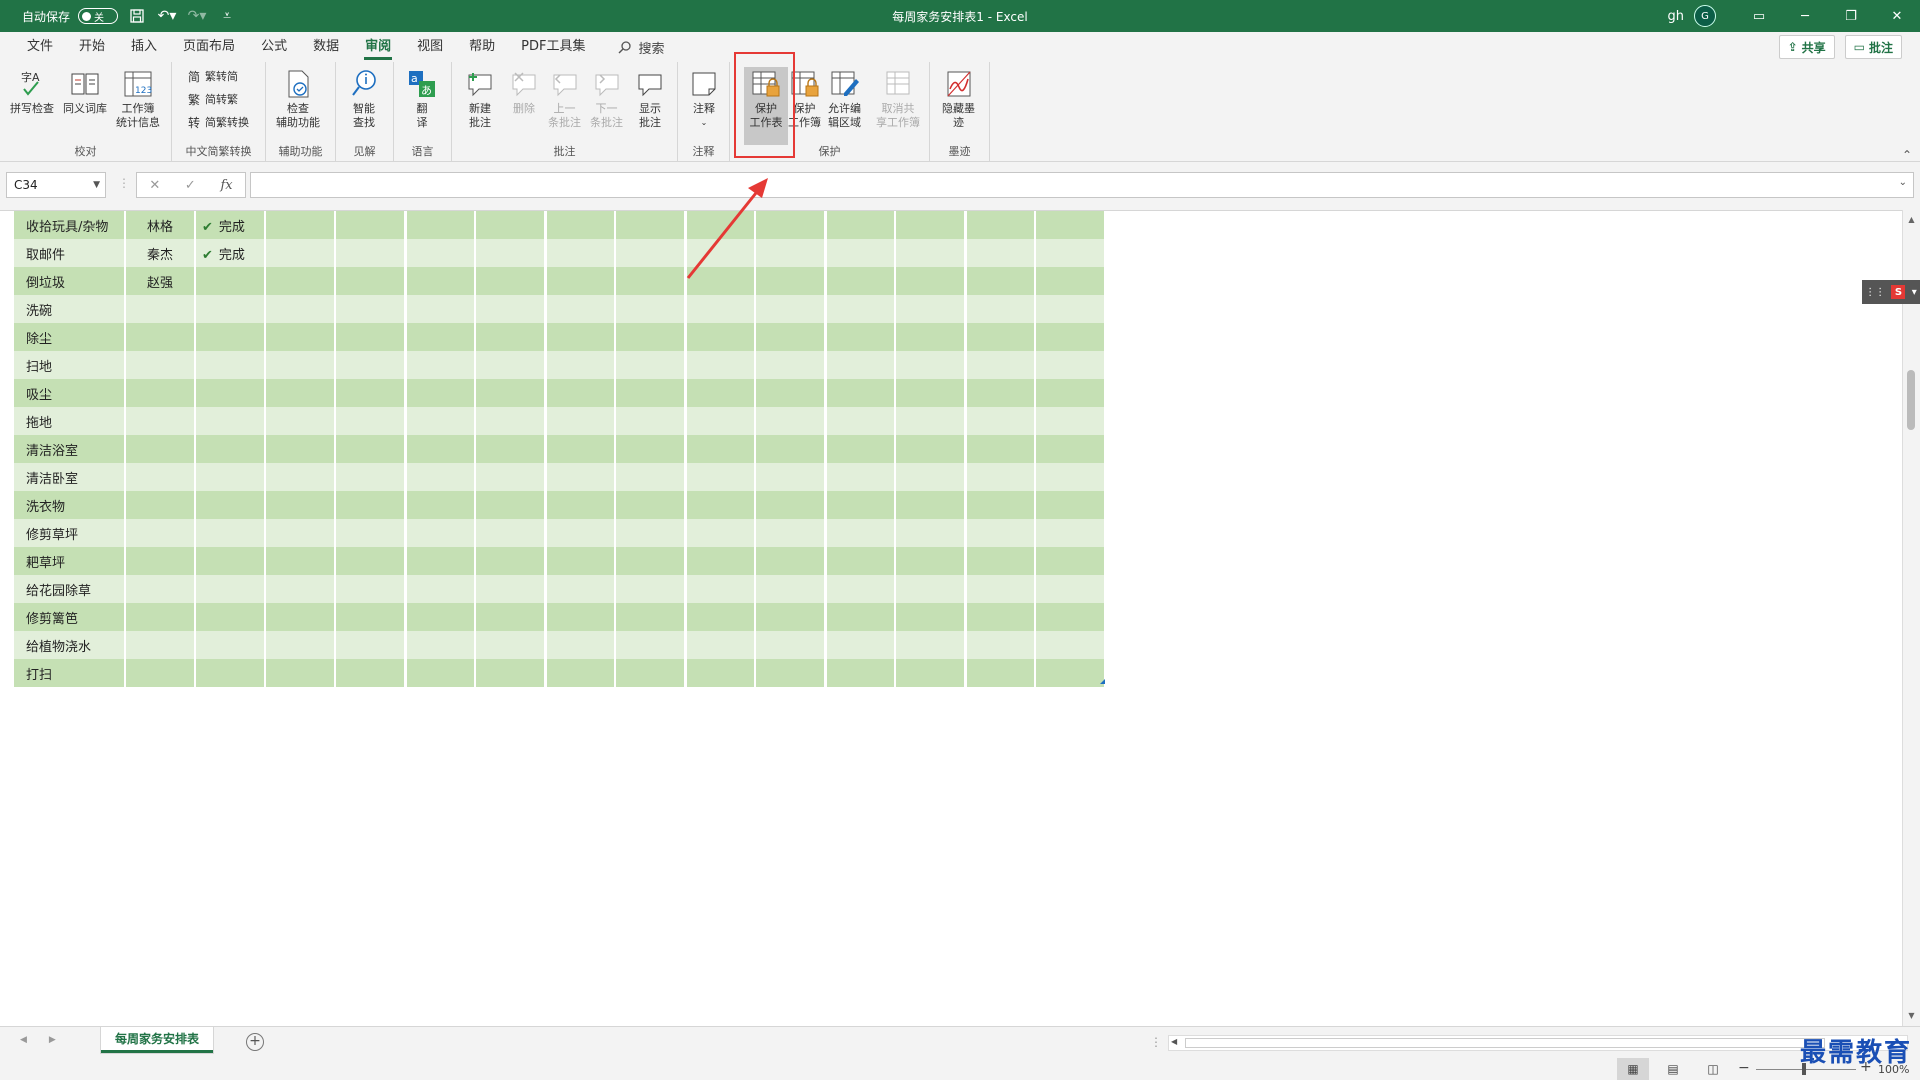  Describe the element at coordinates (1911, 220) in the screenshot. I see `scroll-up-icon: ▲` at that location.